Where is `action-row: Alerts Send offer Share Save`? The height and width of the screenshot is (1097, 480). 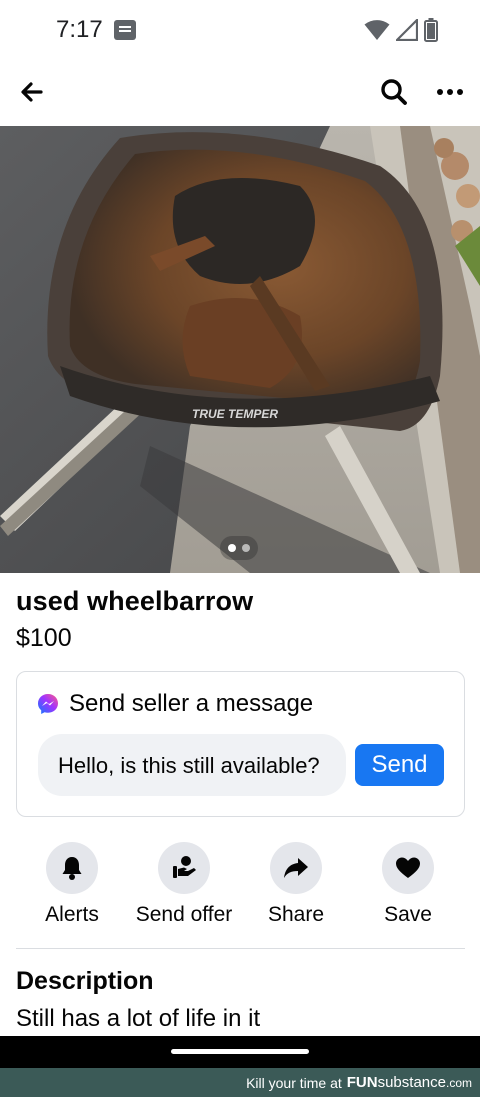 action-row: Alerts Send offer Share Save is located at coordinates (240, 887).